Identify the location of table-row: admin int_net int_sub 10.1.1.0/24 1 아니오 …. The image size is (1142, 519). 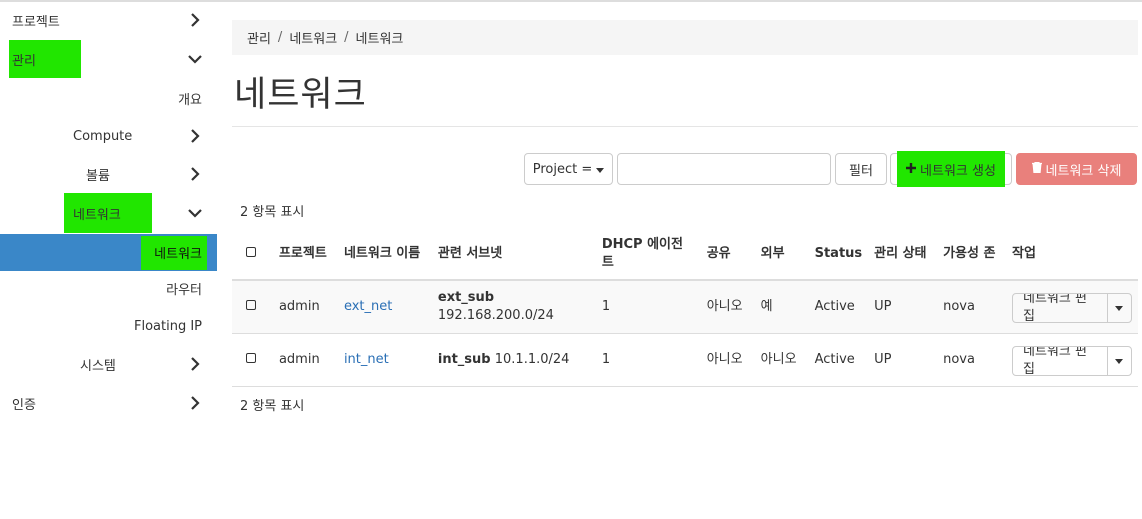
(685, 359).